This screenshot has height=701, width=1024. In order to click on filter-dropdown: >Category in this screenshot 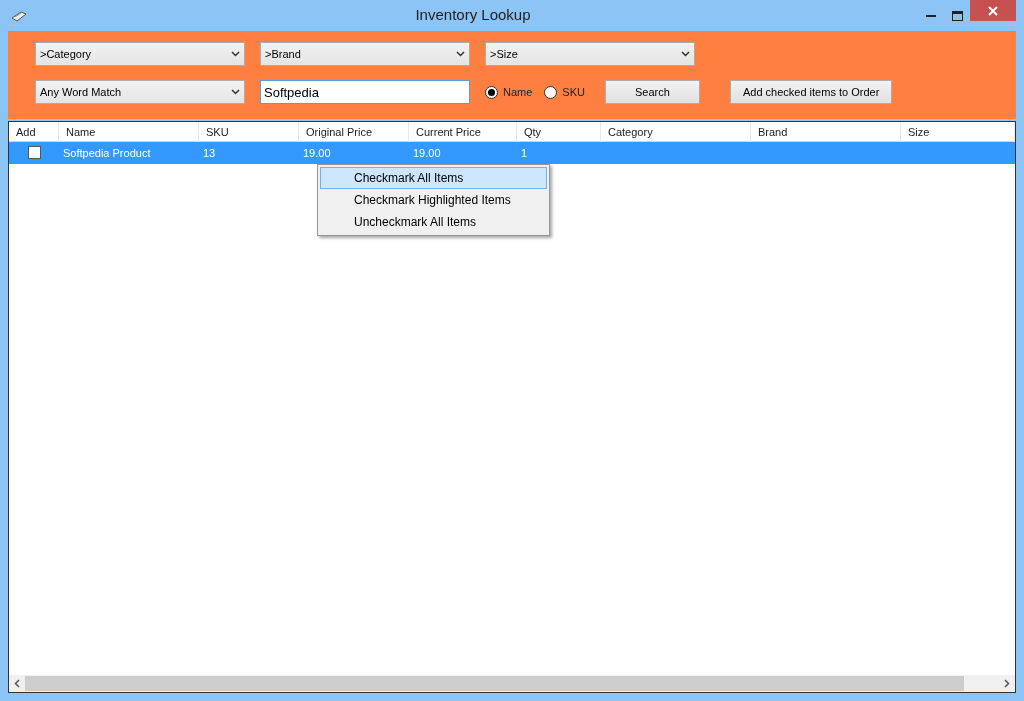, I will do `click(140, 54)`.